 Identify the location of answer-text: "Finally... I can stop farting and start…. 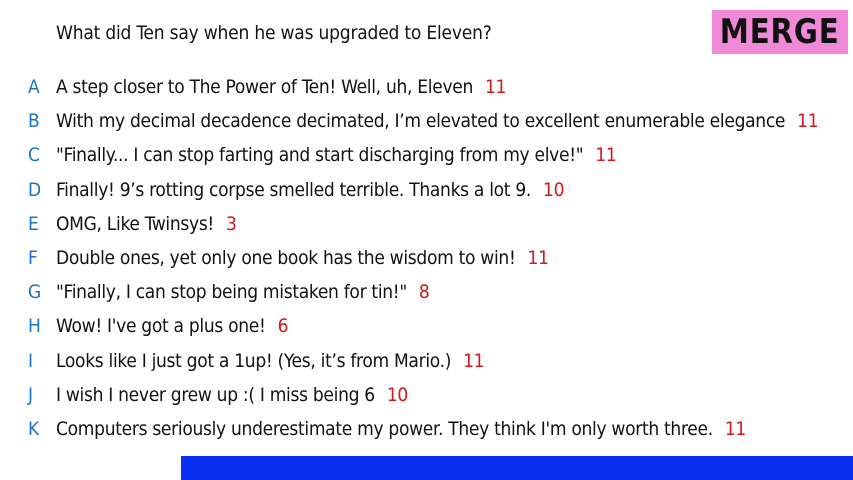
(336, 155).